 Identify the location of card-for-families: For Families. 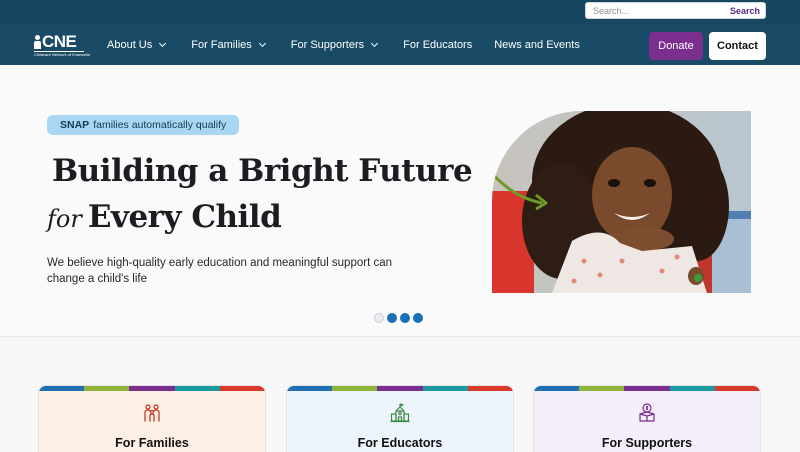
(152, 418).